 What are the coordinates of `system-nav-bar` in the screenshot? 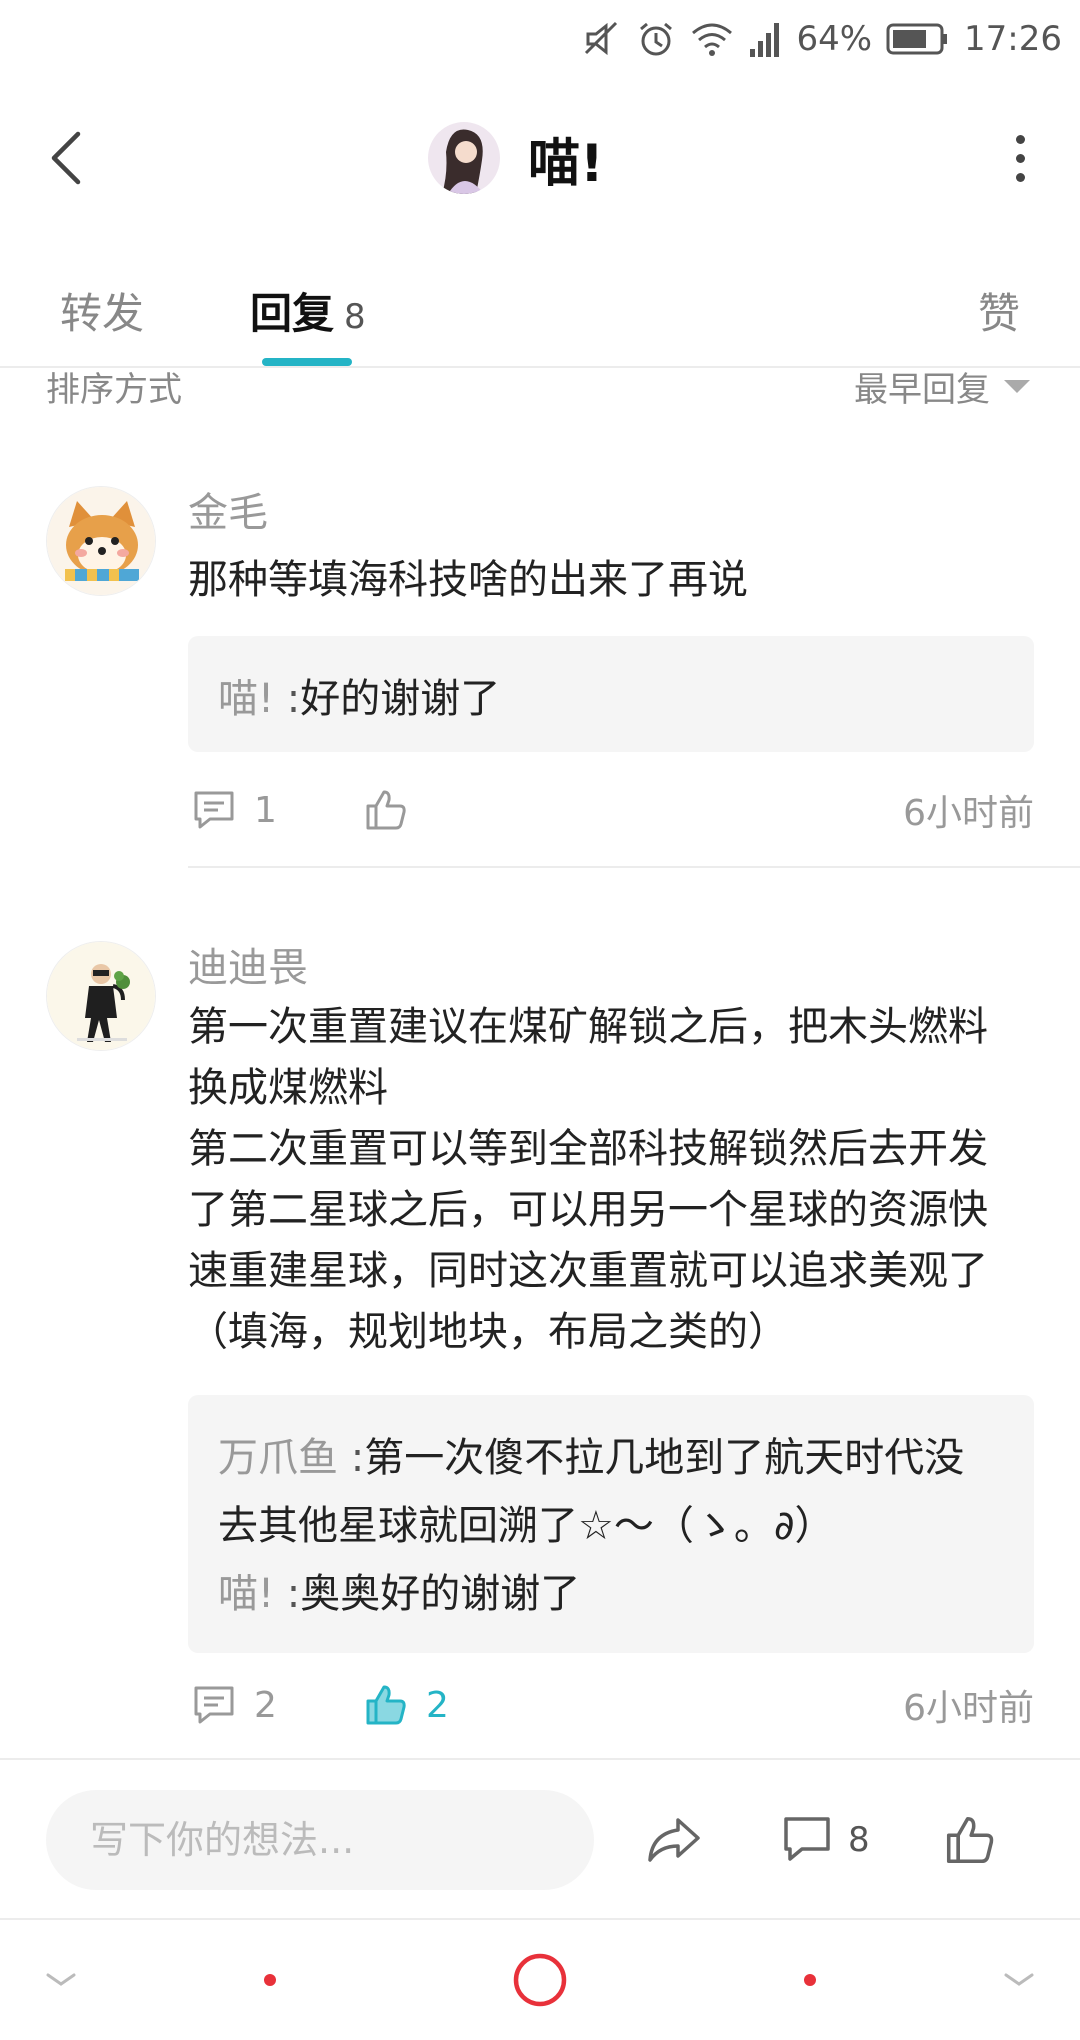 It's located at (540, 1980).